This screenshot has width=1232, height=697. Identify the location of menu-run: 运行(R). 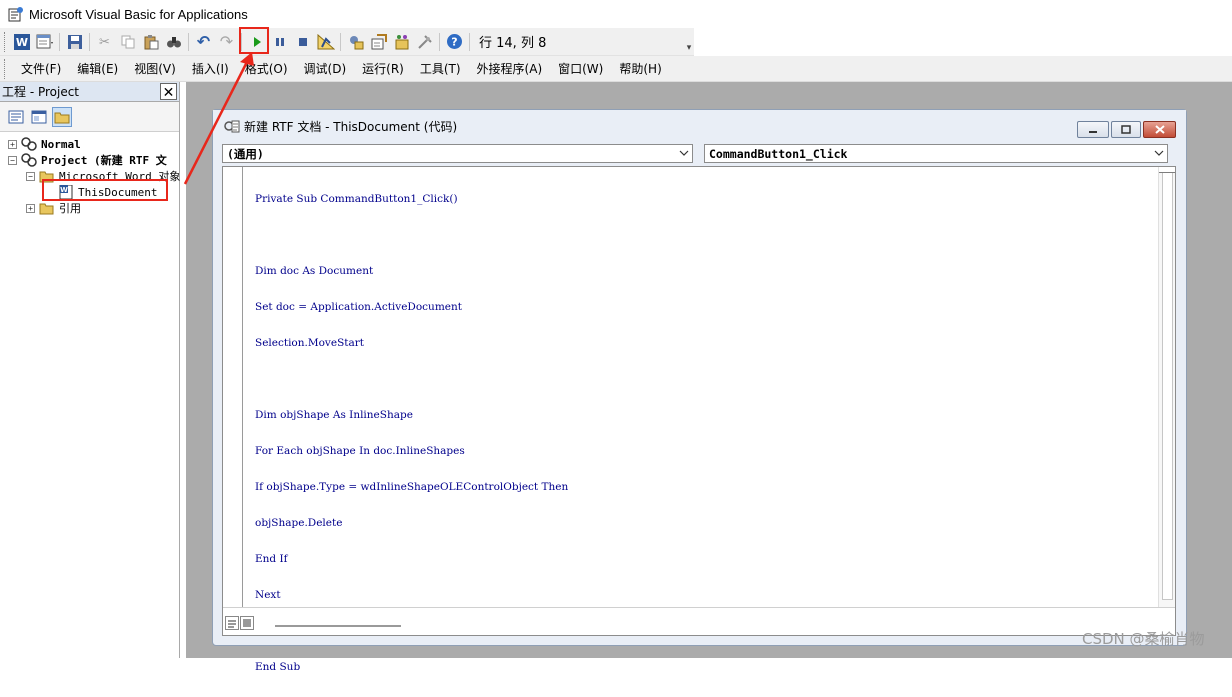
(383, 69).